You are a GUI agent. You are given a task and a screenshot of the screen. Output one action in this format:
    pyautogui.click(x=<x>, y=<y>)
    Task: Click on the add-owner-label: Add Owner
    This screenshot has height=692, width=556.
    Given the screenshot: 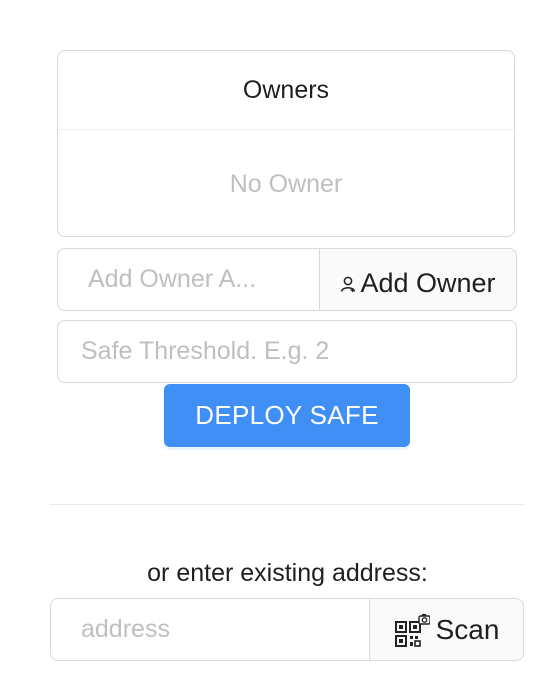 What is the action you would take?
    pyautogui.click(x=428, y=283)
    